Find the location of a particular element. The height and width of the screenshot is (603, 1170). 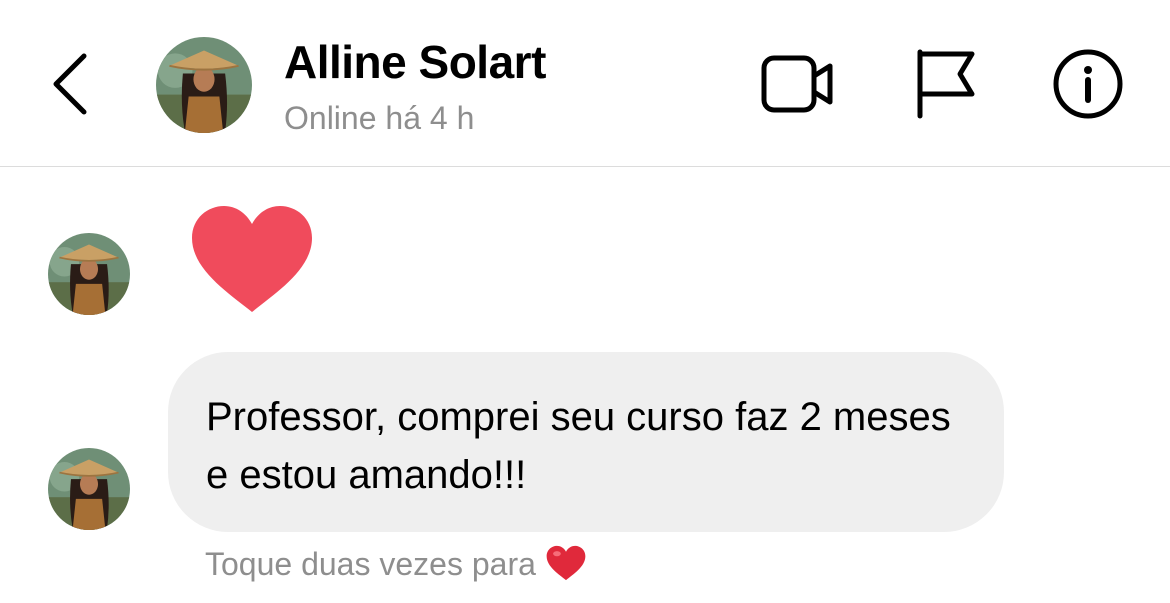

report-button is located at coordinates (946, 84).